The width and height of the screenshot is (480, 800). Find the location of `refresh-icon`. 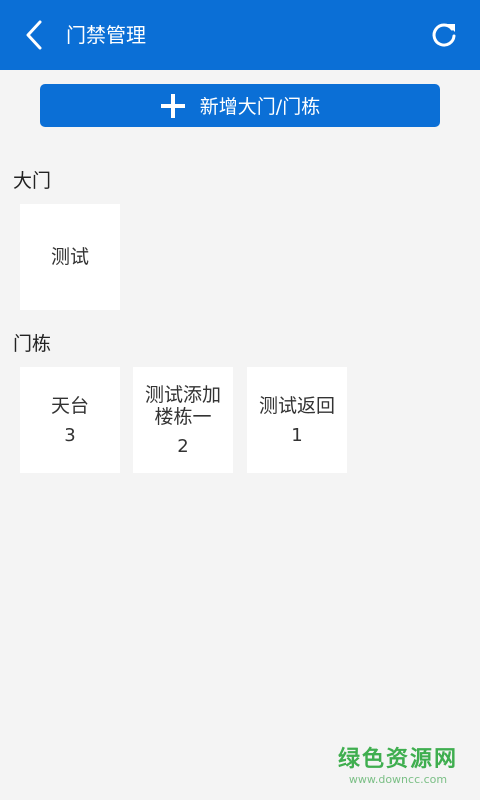

refresh-icon is located at coordinates (444, 35).